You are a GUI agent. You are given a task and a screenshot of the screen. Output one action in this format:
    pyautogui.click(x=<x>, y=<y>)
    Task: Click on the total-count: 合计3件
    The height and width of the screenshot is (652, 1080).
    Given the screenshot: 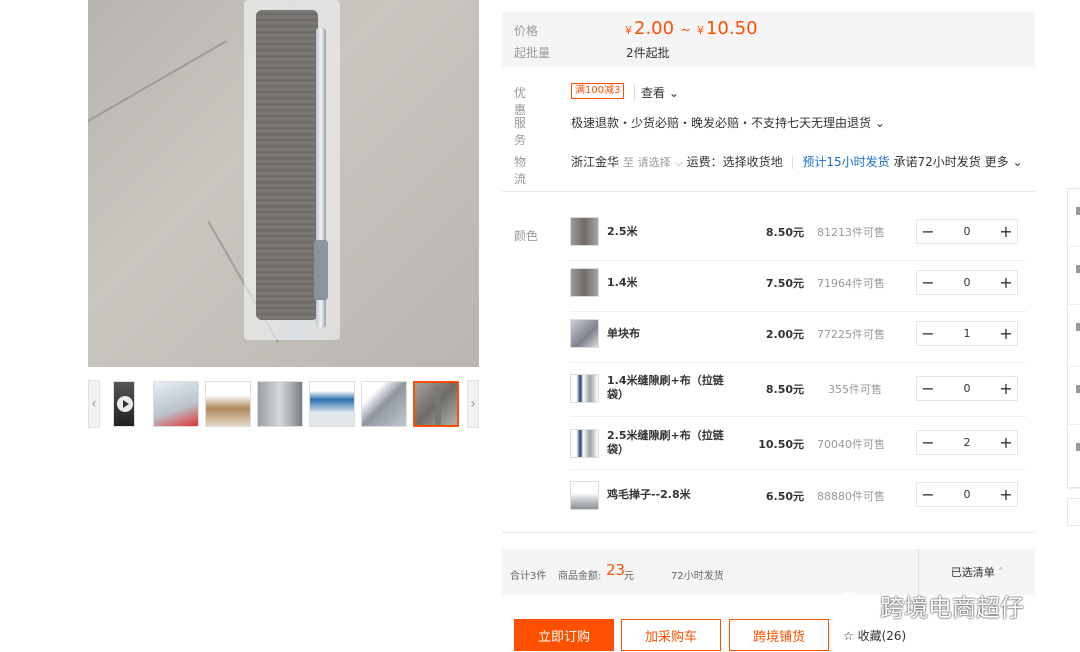 What is the action you would take?
    pyautogui.click(x=528, y=576)
    